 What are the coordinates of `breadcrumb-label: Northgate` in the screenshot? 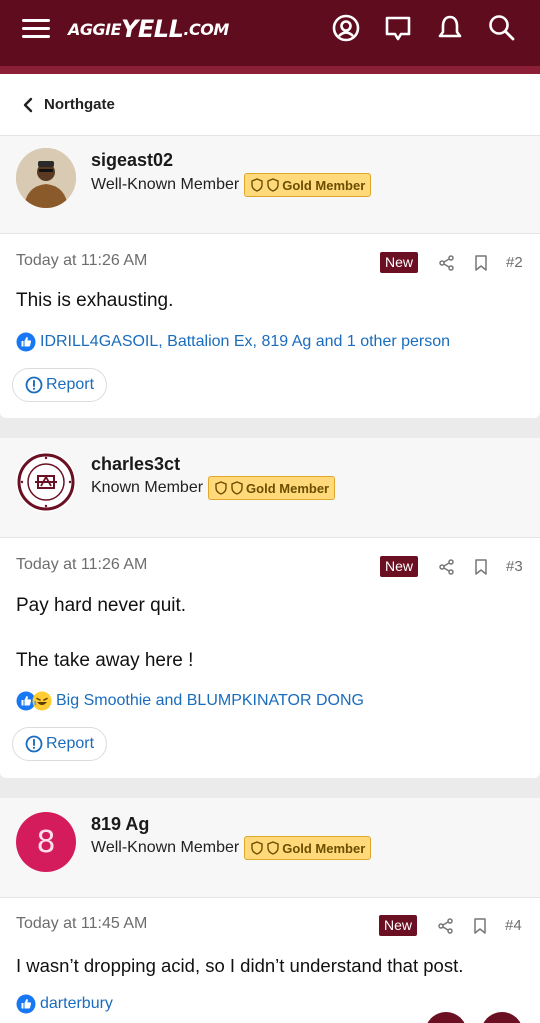 It's located at (79, 104).